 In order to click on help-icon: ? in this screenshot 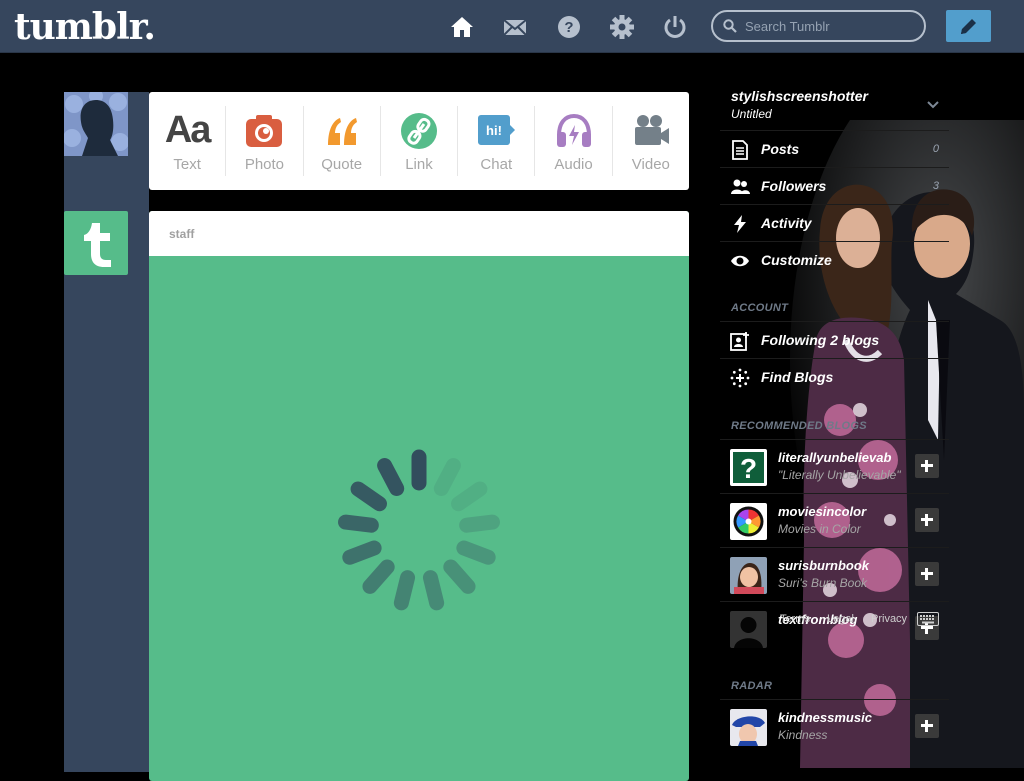, I will do `click(569, 27)`.